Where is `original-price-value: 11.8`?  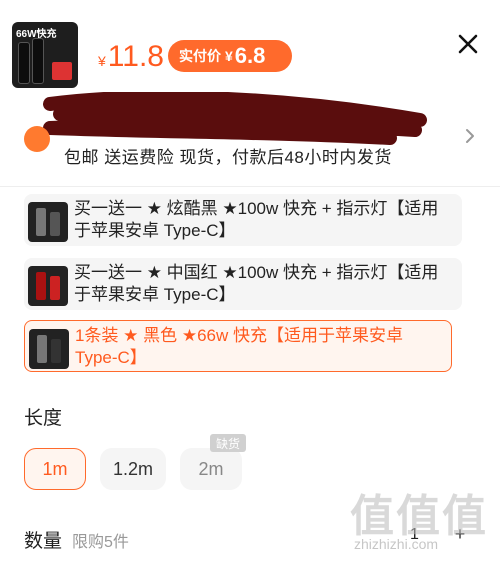 original-price-value: 11.8 is located at coordinates (135, 56).